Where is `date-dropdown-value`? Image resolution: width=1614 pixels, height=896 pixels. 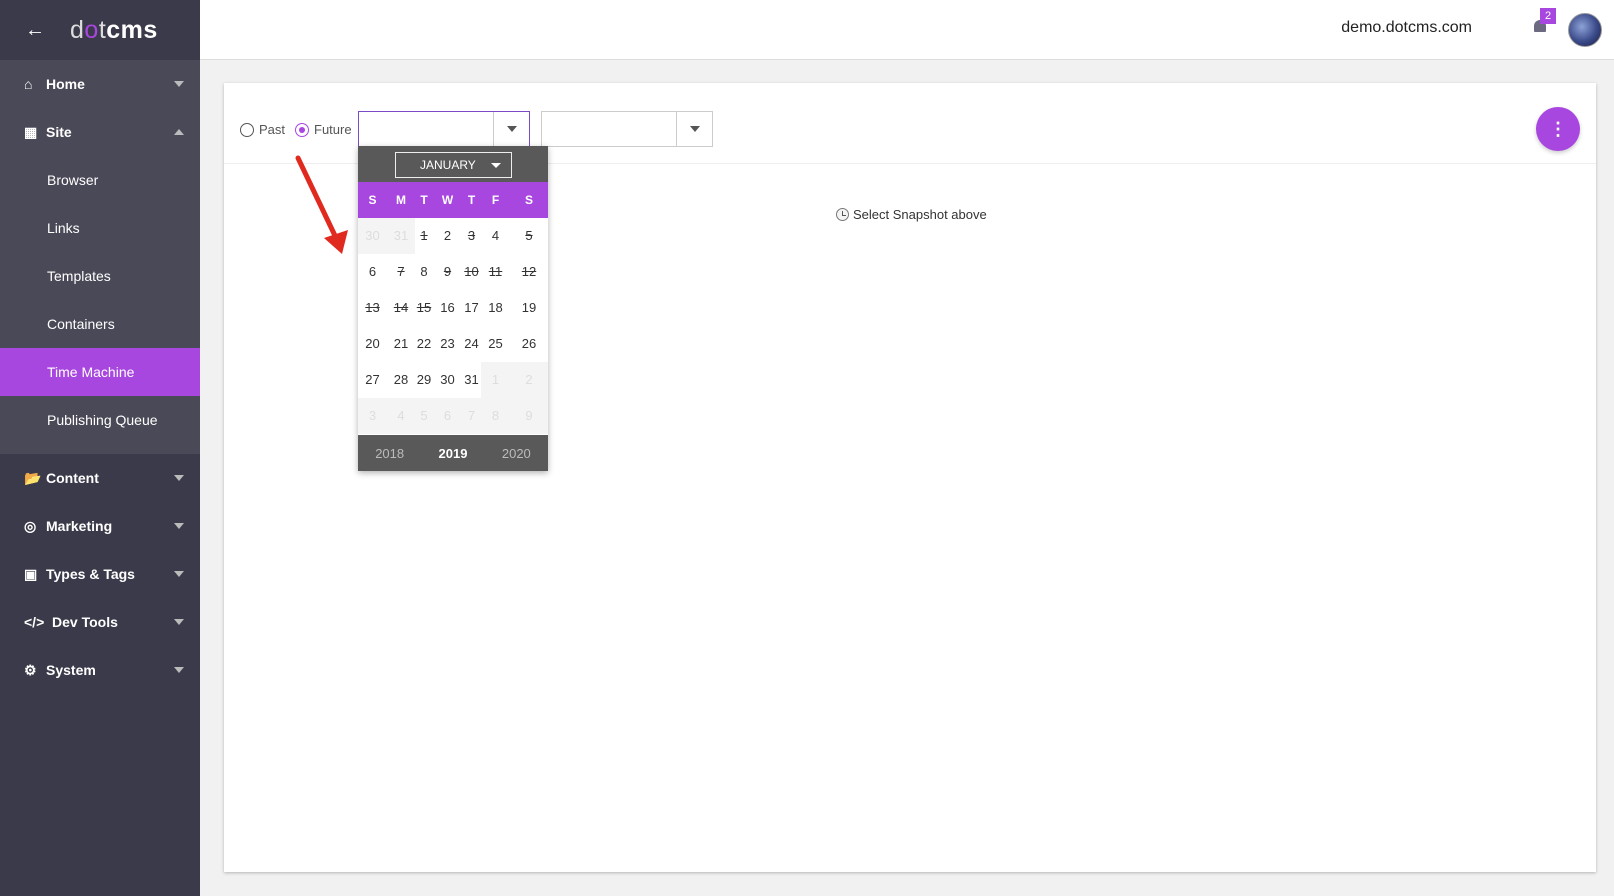
date-dropdown-value is located at coordinates (426, 129).